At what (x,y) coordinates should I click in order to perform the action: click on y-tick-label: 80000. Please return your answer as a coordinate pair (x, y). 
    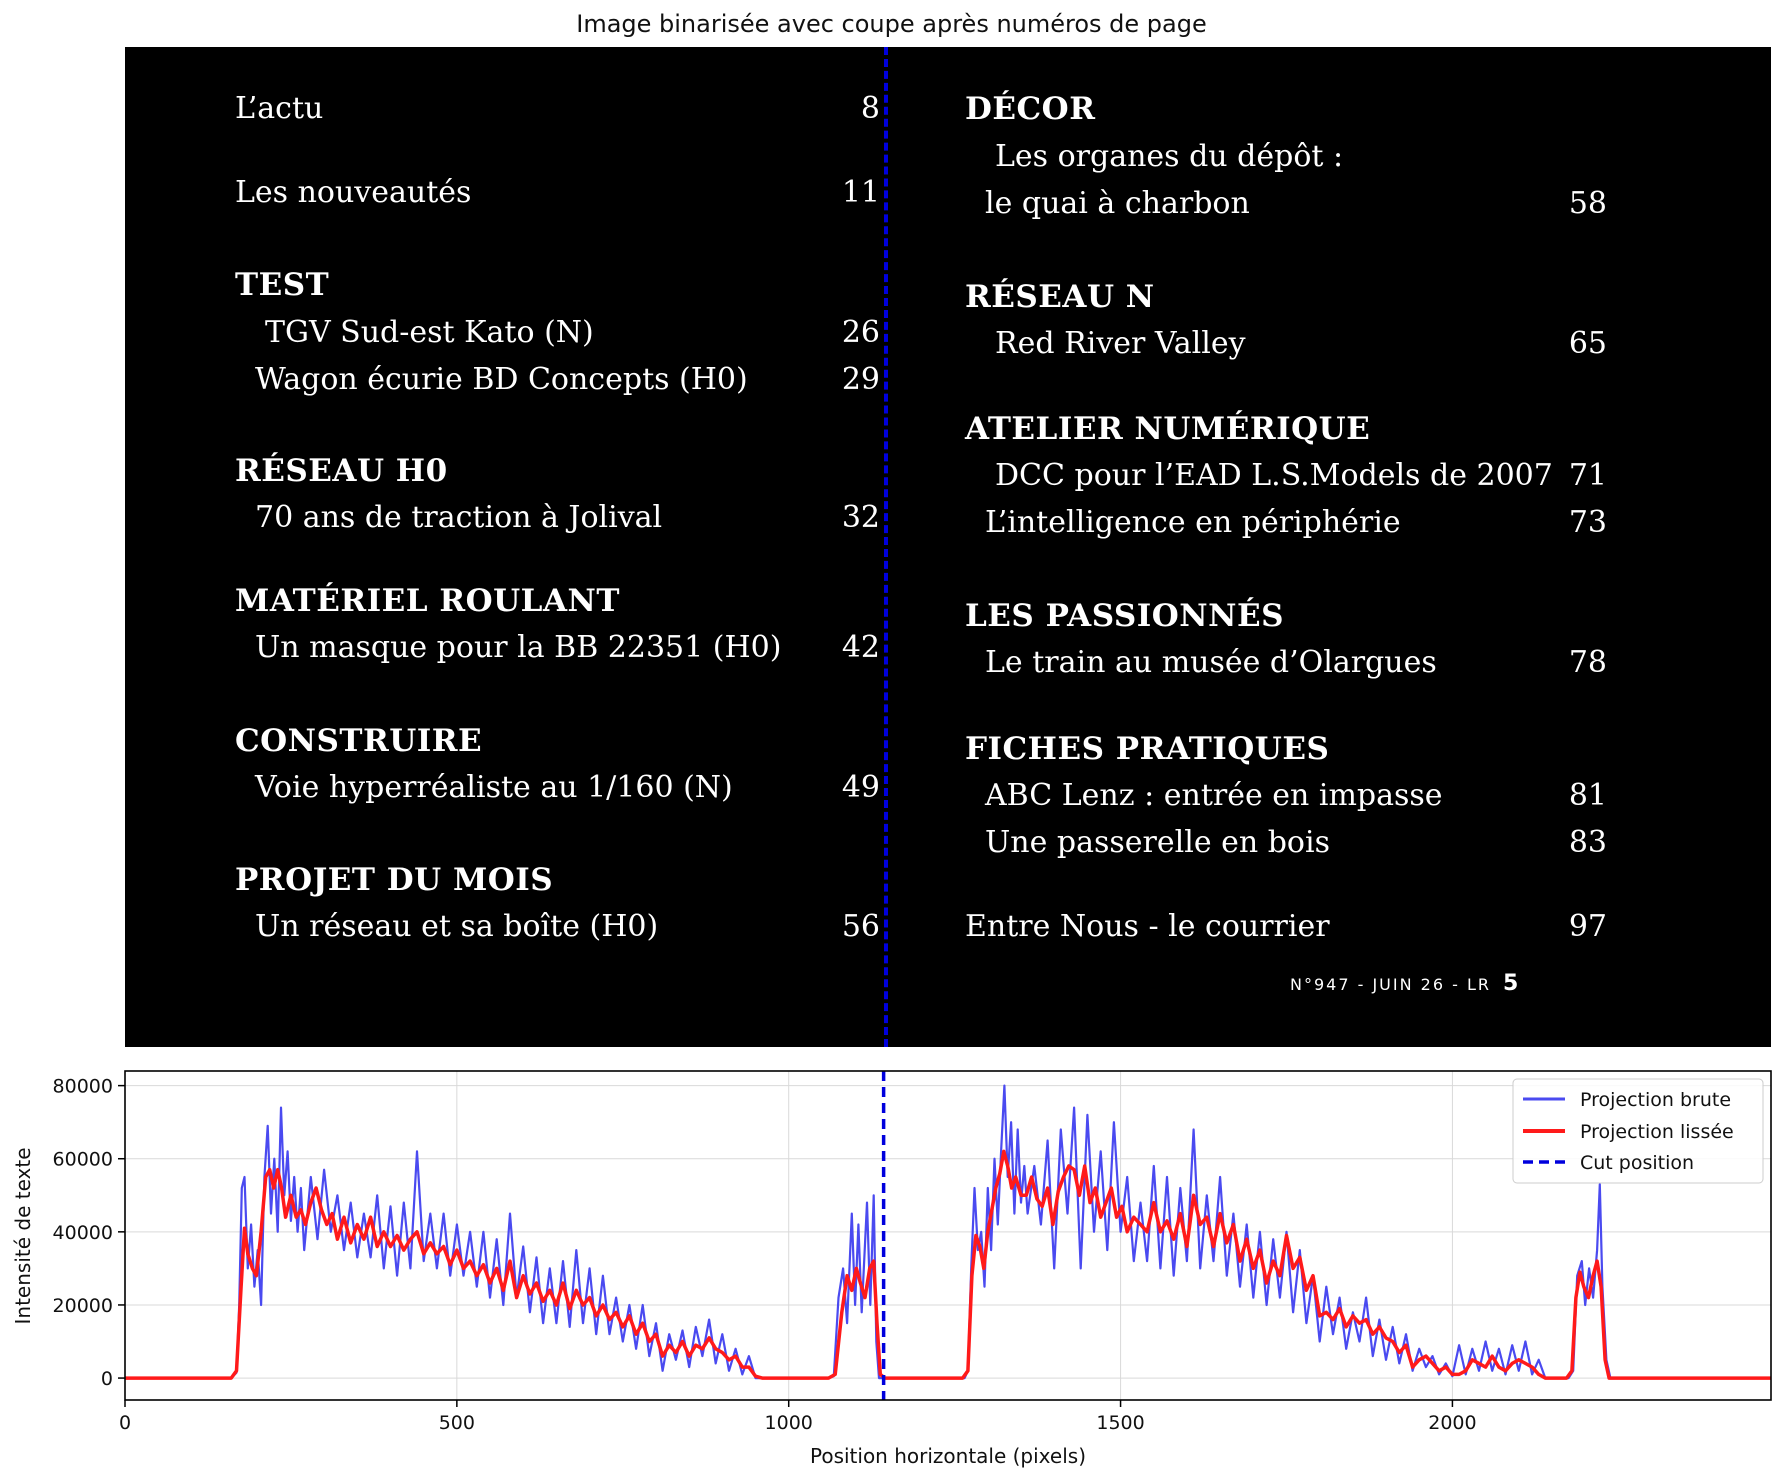
    Looking at the image, I should click on (83, 1087).